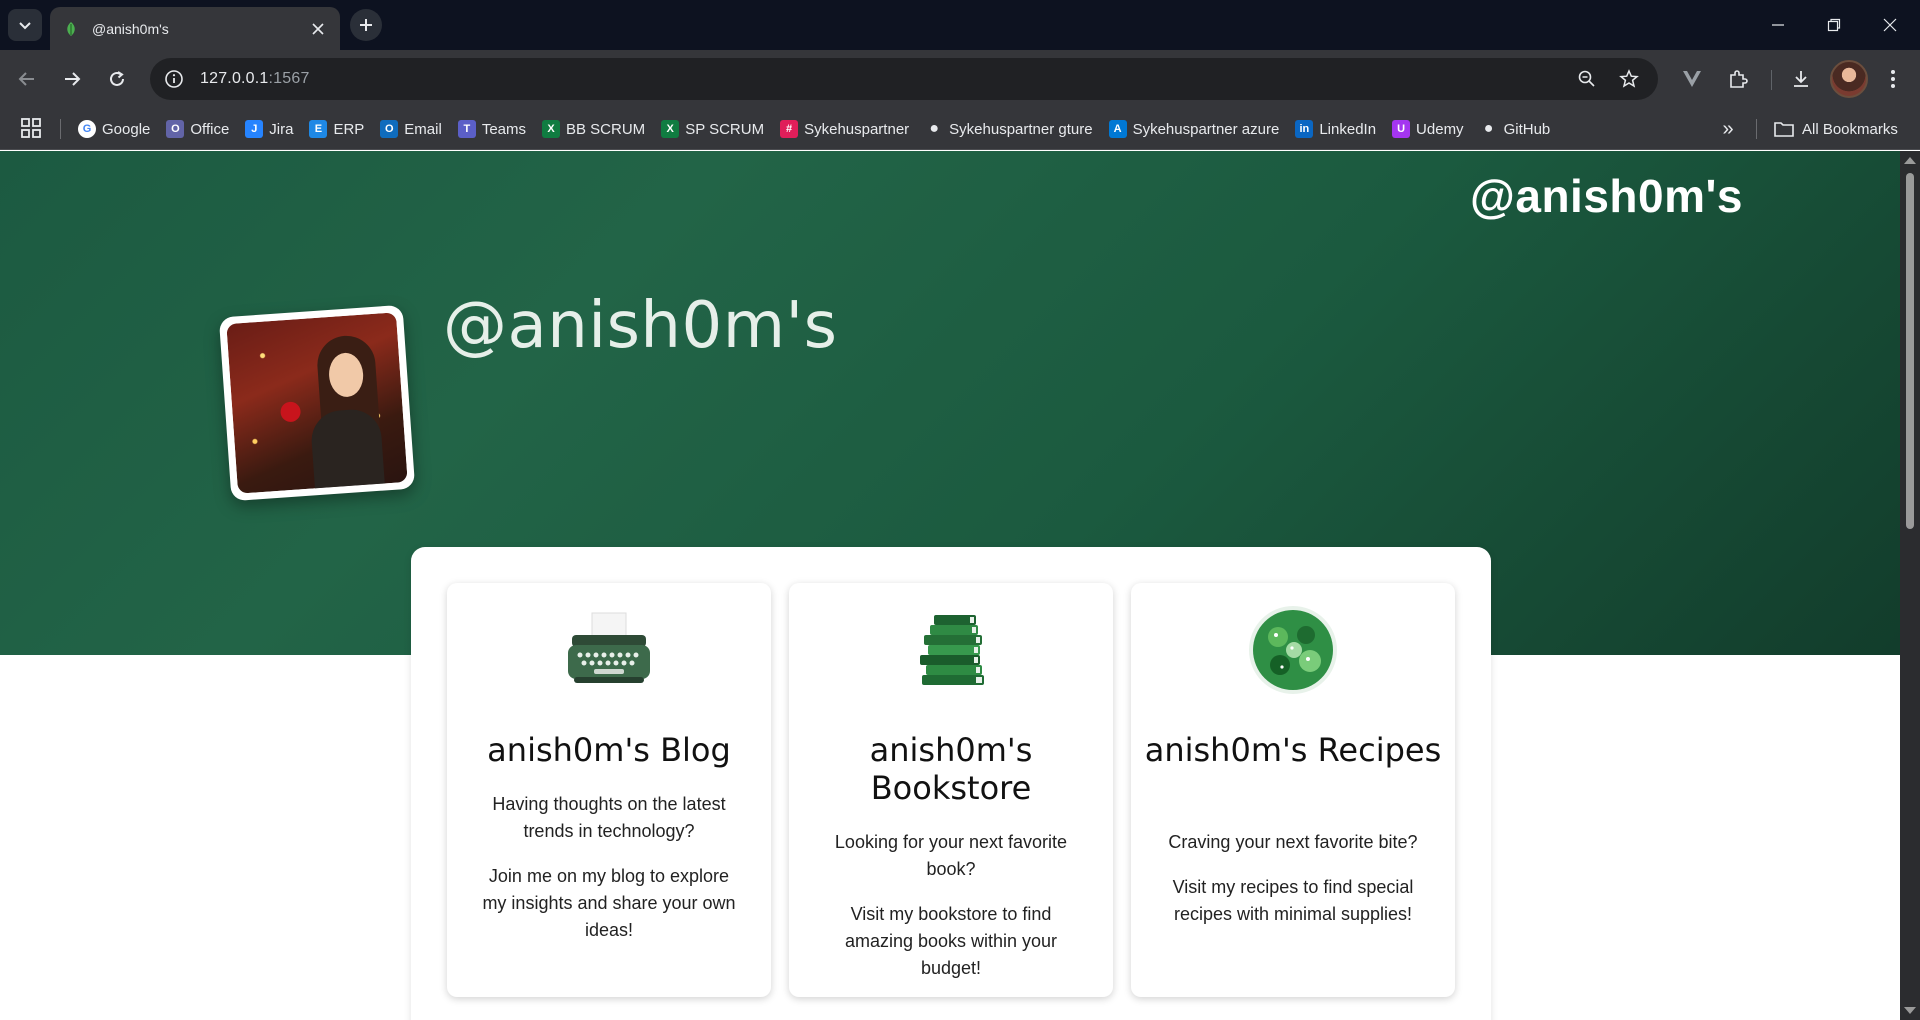 This screenshot has height=1020, width=1920. I want to click on tab-active: @anish0m's, so click(195, 28).